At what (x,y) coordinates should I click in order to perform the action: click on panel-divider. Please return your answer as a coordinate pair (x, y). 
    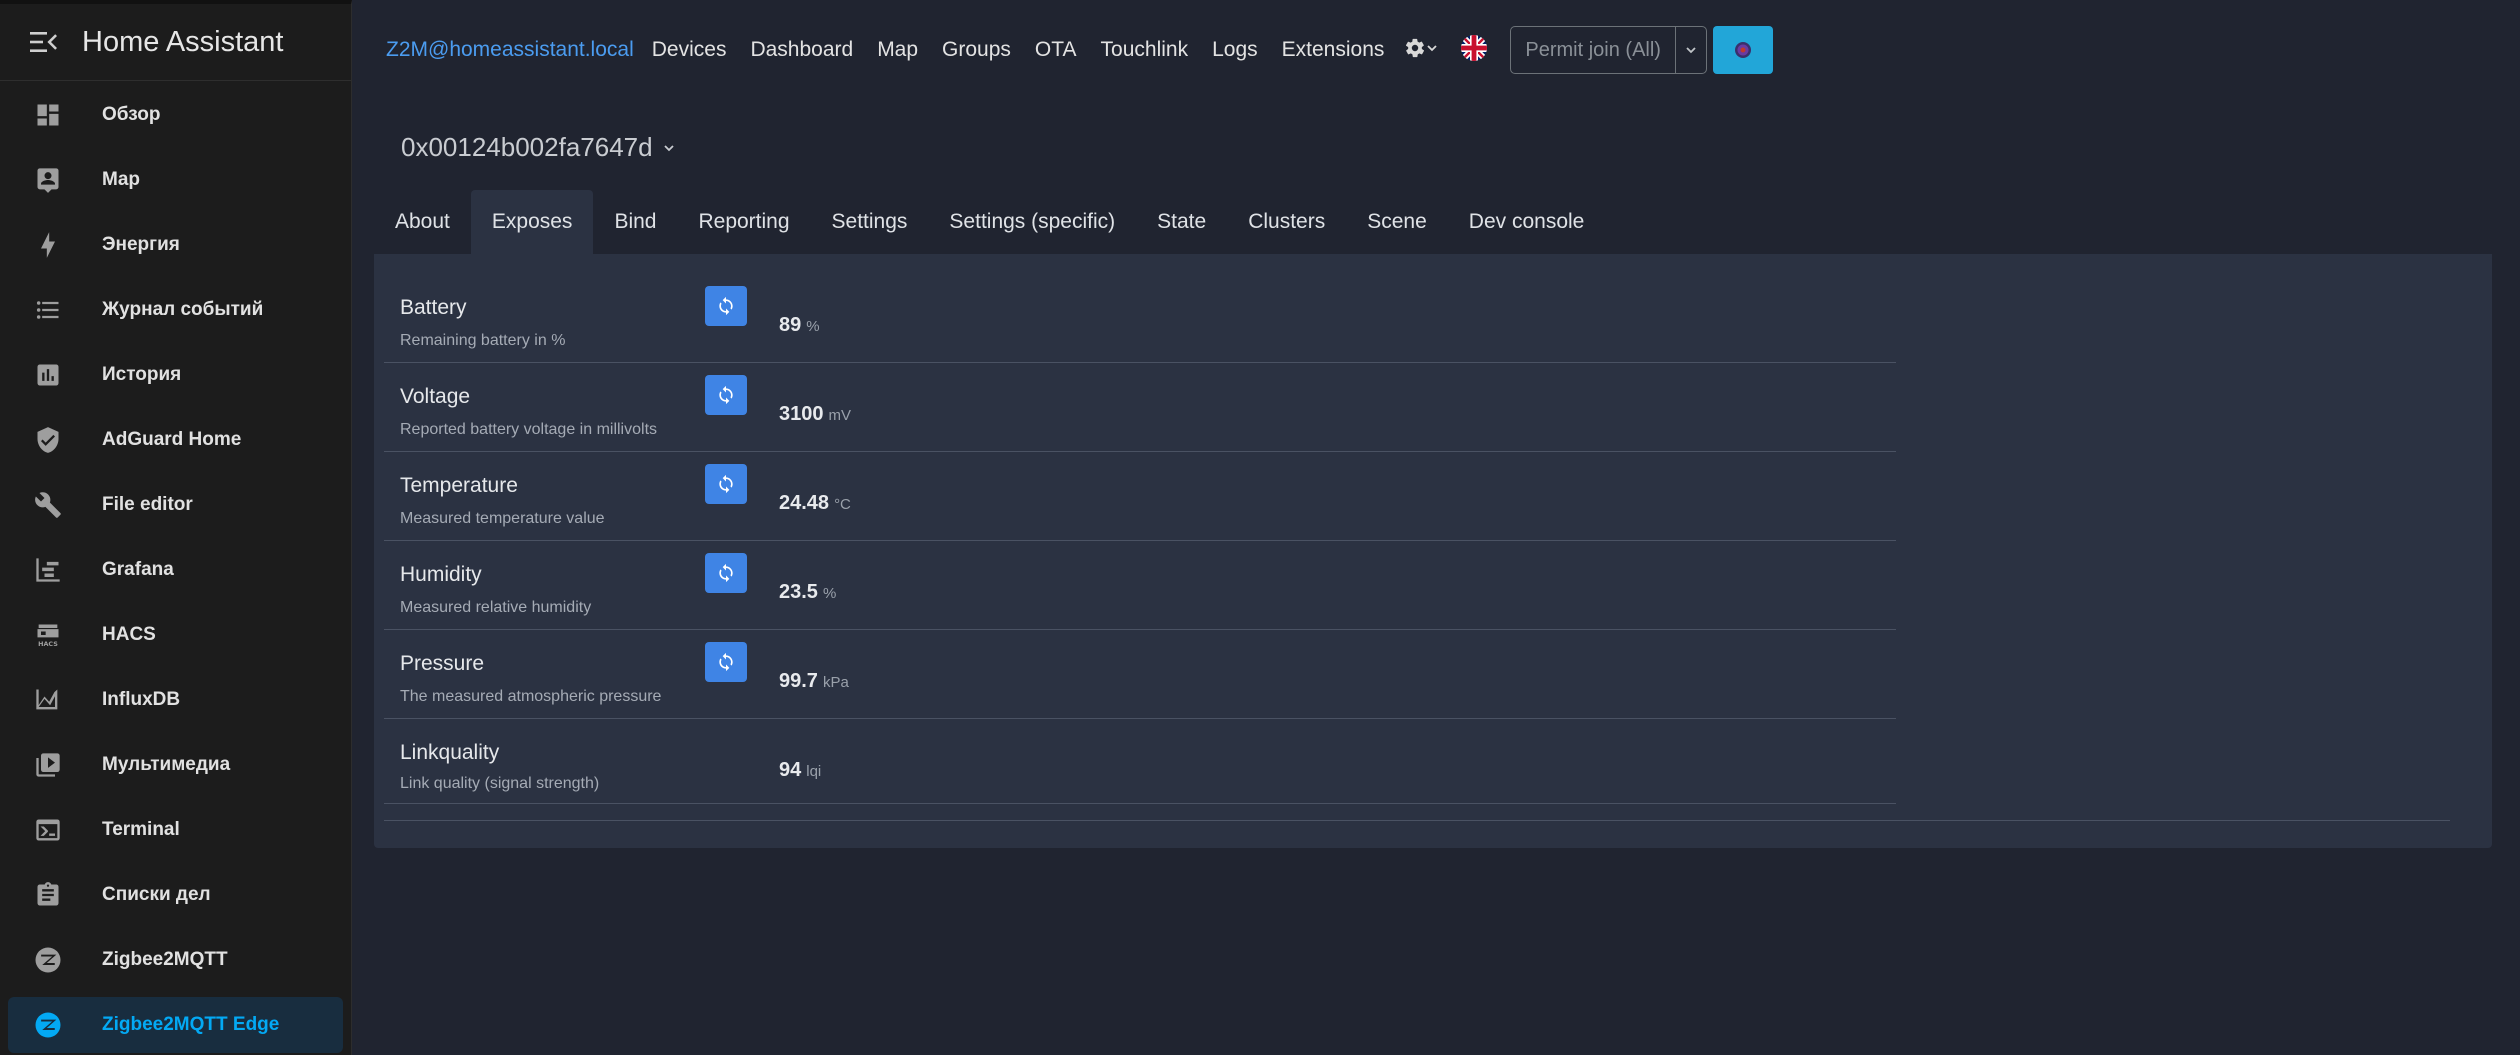
    Looking at the image, I should click on (1417, 820).